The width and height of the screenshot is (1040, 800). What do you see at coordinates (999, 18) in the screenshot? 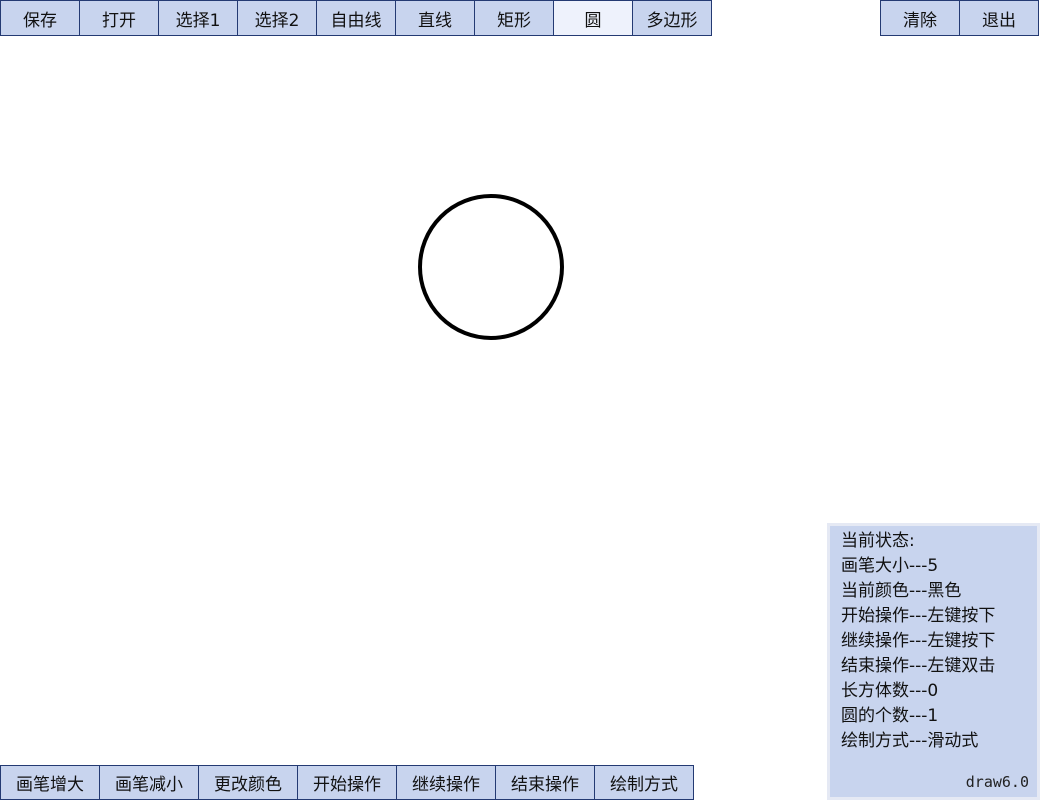
I see `exit-button: 退出` at bounding box center [999, 18].